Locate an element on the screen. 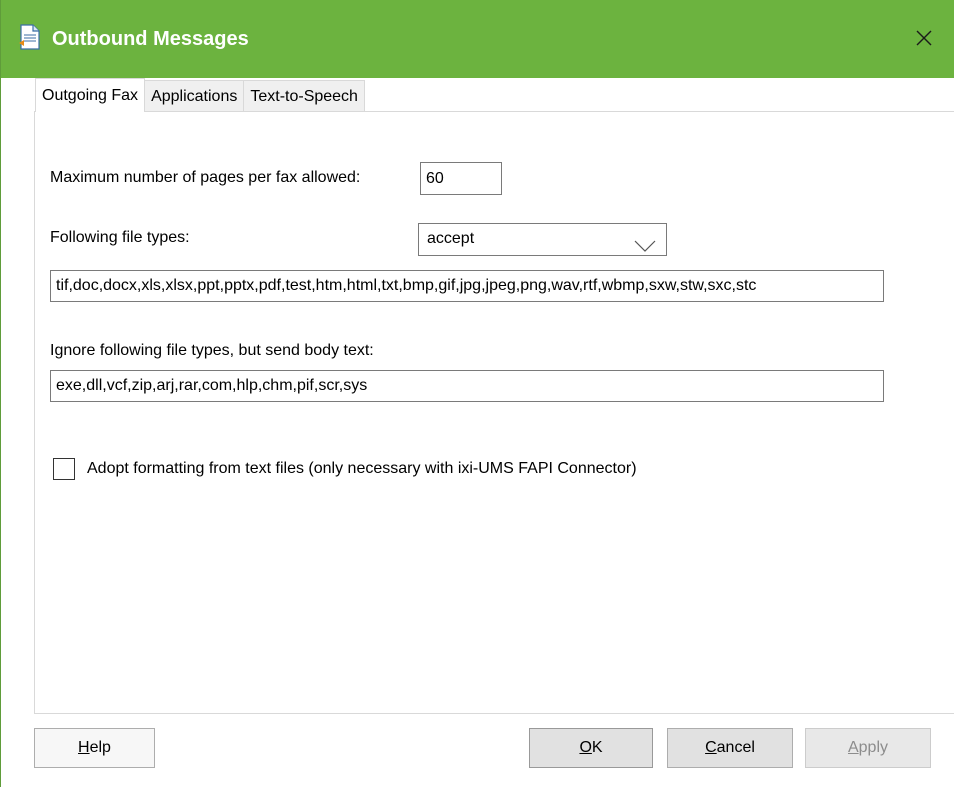  help-accelerator: H is located at coordinates (84, 747).